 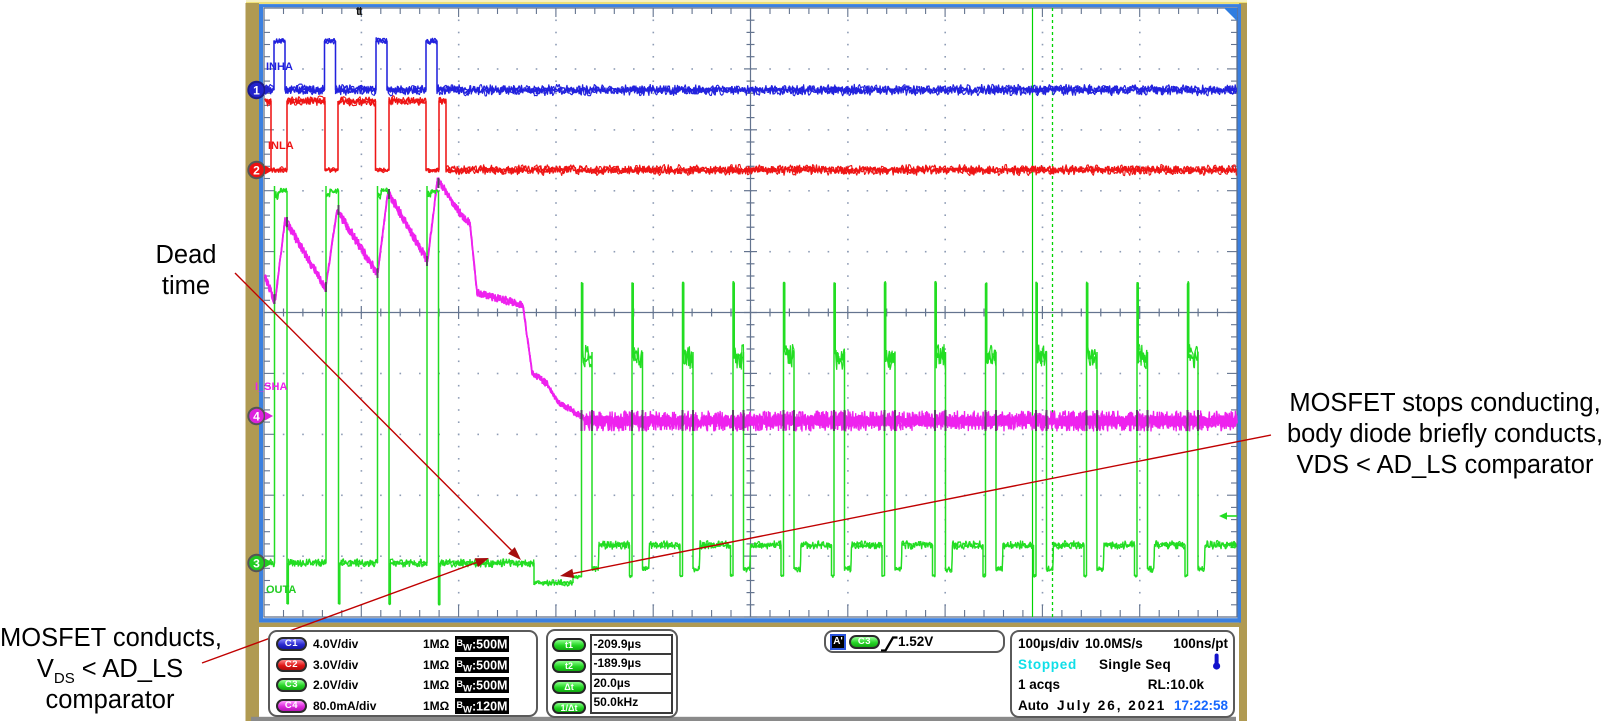 I want to click on svg-text: INLA, so click(x=281, y=146).